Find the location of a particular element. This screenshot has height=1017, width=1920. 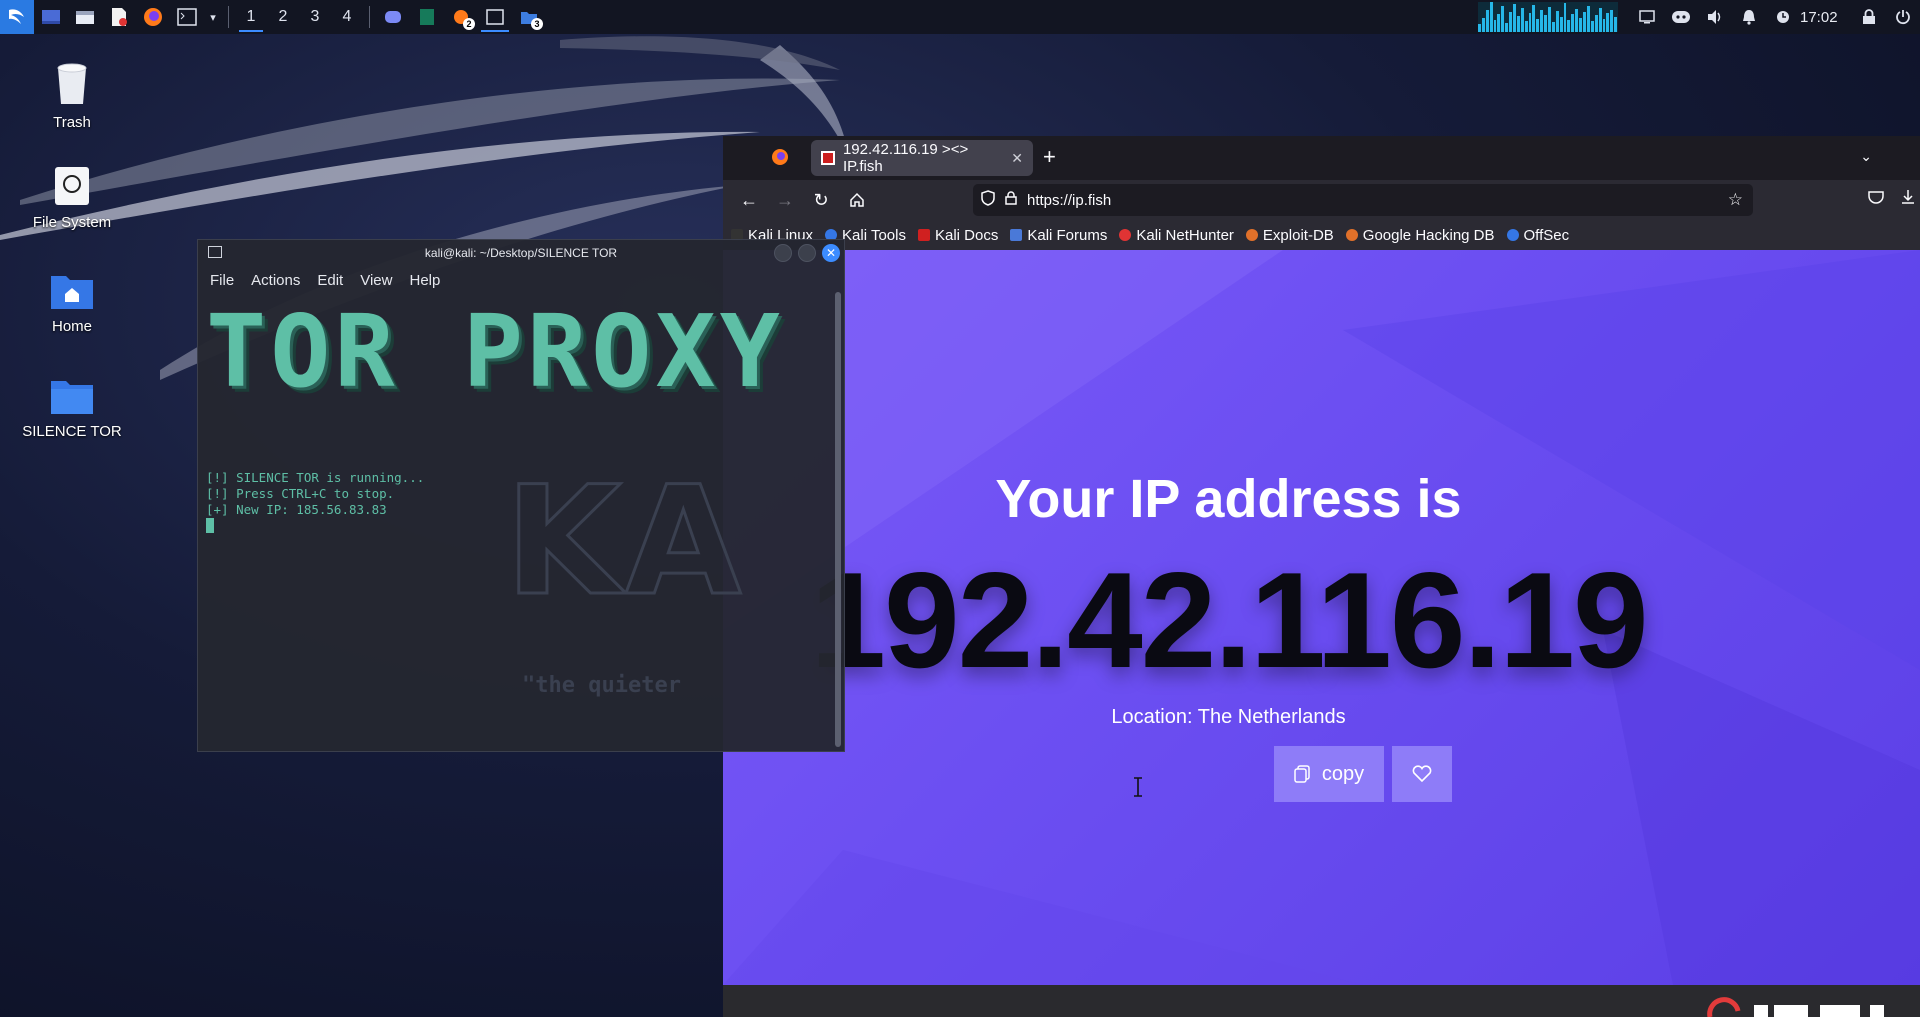

lock-screen-icon is located at coordinates (1869, 17).